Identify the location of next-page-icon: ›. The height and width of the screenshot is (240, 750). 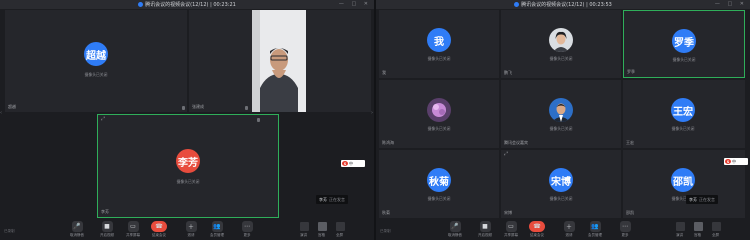
(372, 113).